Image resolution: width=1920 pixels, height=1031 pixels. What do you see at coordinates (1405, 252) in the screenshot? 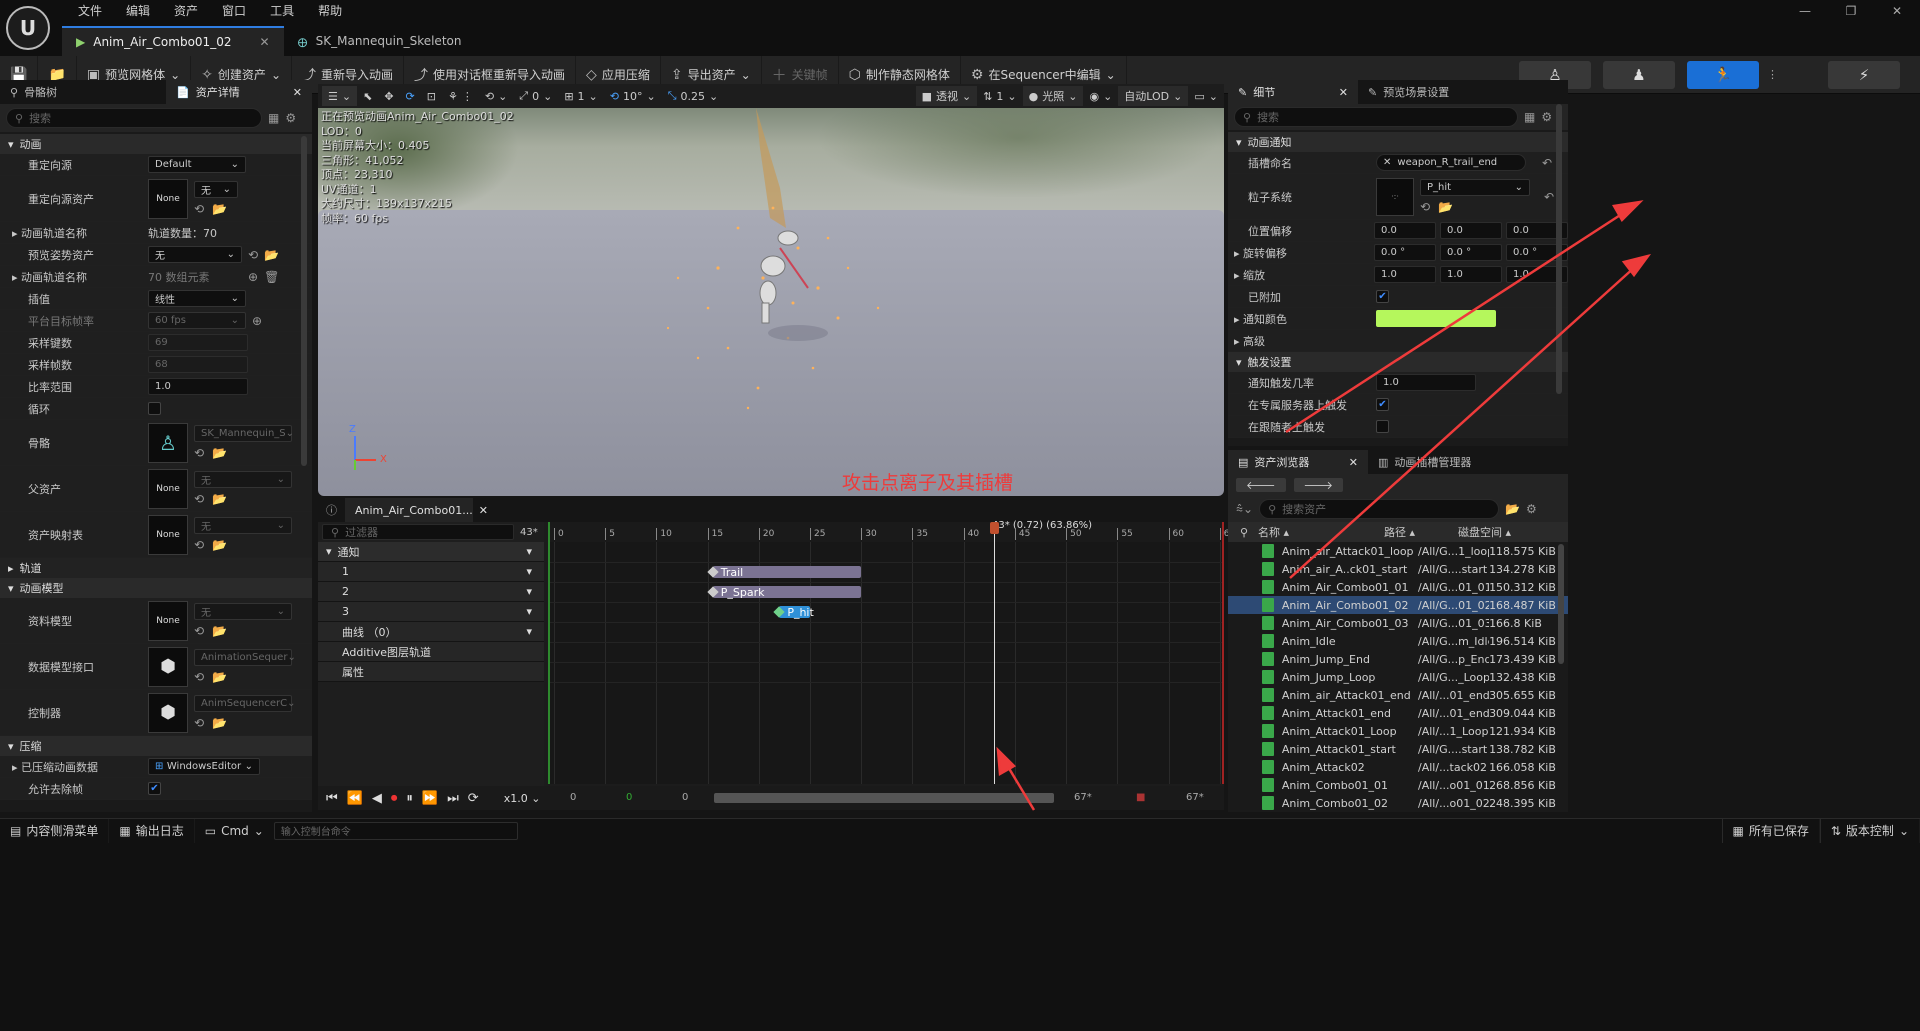
I see `rot-x-field: 0.0 °` at bounding box center [1405, 252].